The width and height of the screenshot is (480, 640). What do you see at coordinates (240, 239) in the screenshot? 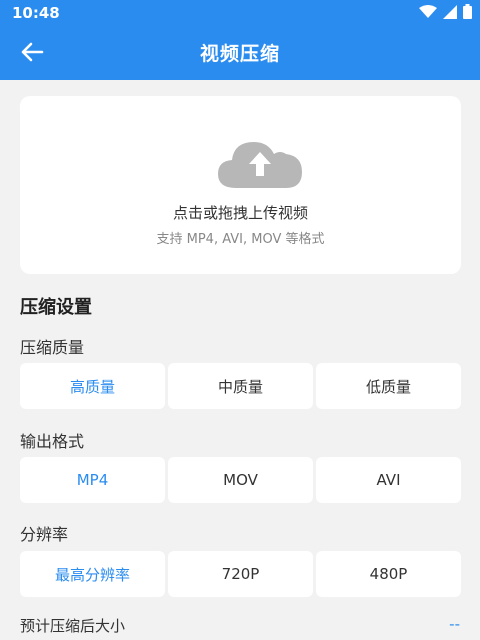
I see `upload-sub-text: 支持 MP4, AVI, MOV 等格式` at bounding box center [240, 239].